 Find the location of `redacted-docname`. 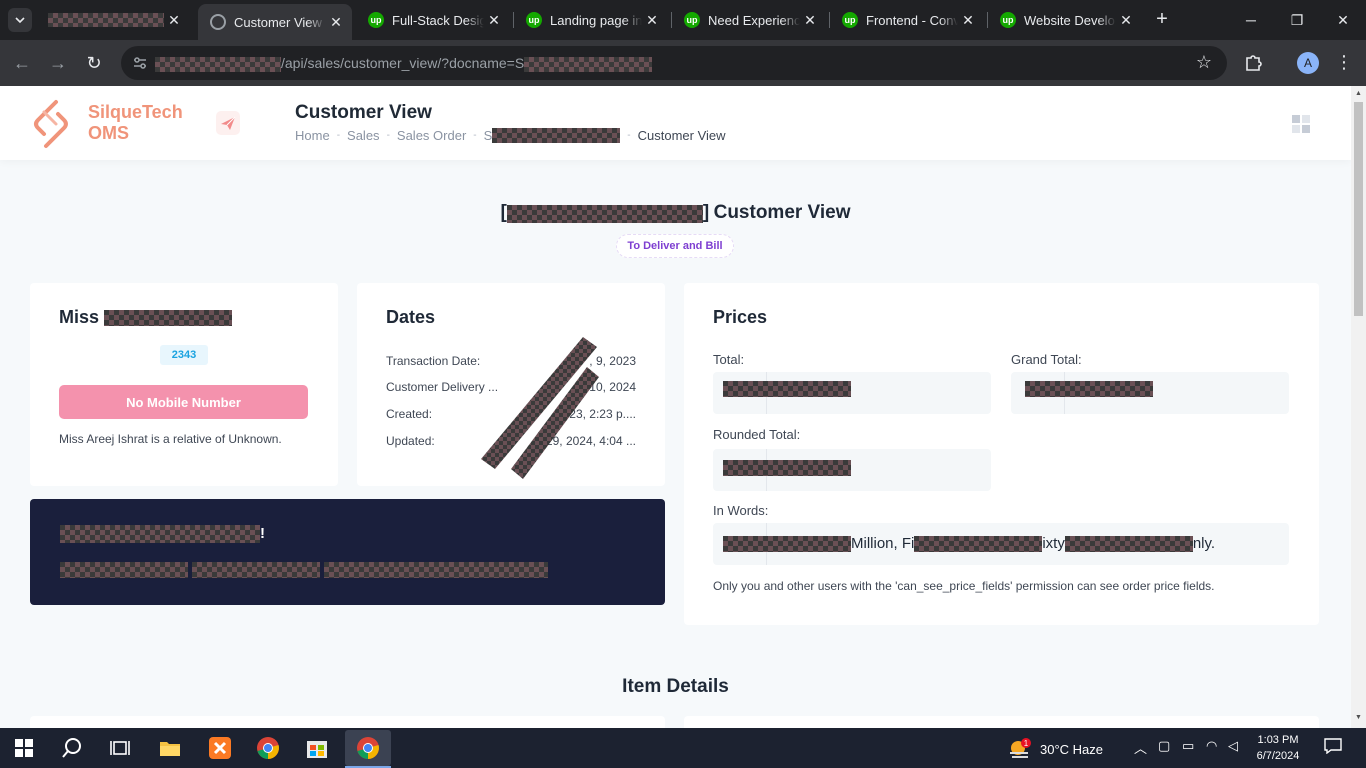

redacted-docname is located at coordinates (588, 64).